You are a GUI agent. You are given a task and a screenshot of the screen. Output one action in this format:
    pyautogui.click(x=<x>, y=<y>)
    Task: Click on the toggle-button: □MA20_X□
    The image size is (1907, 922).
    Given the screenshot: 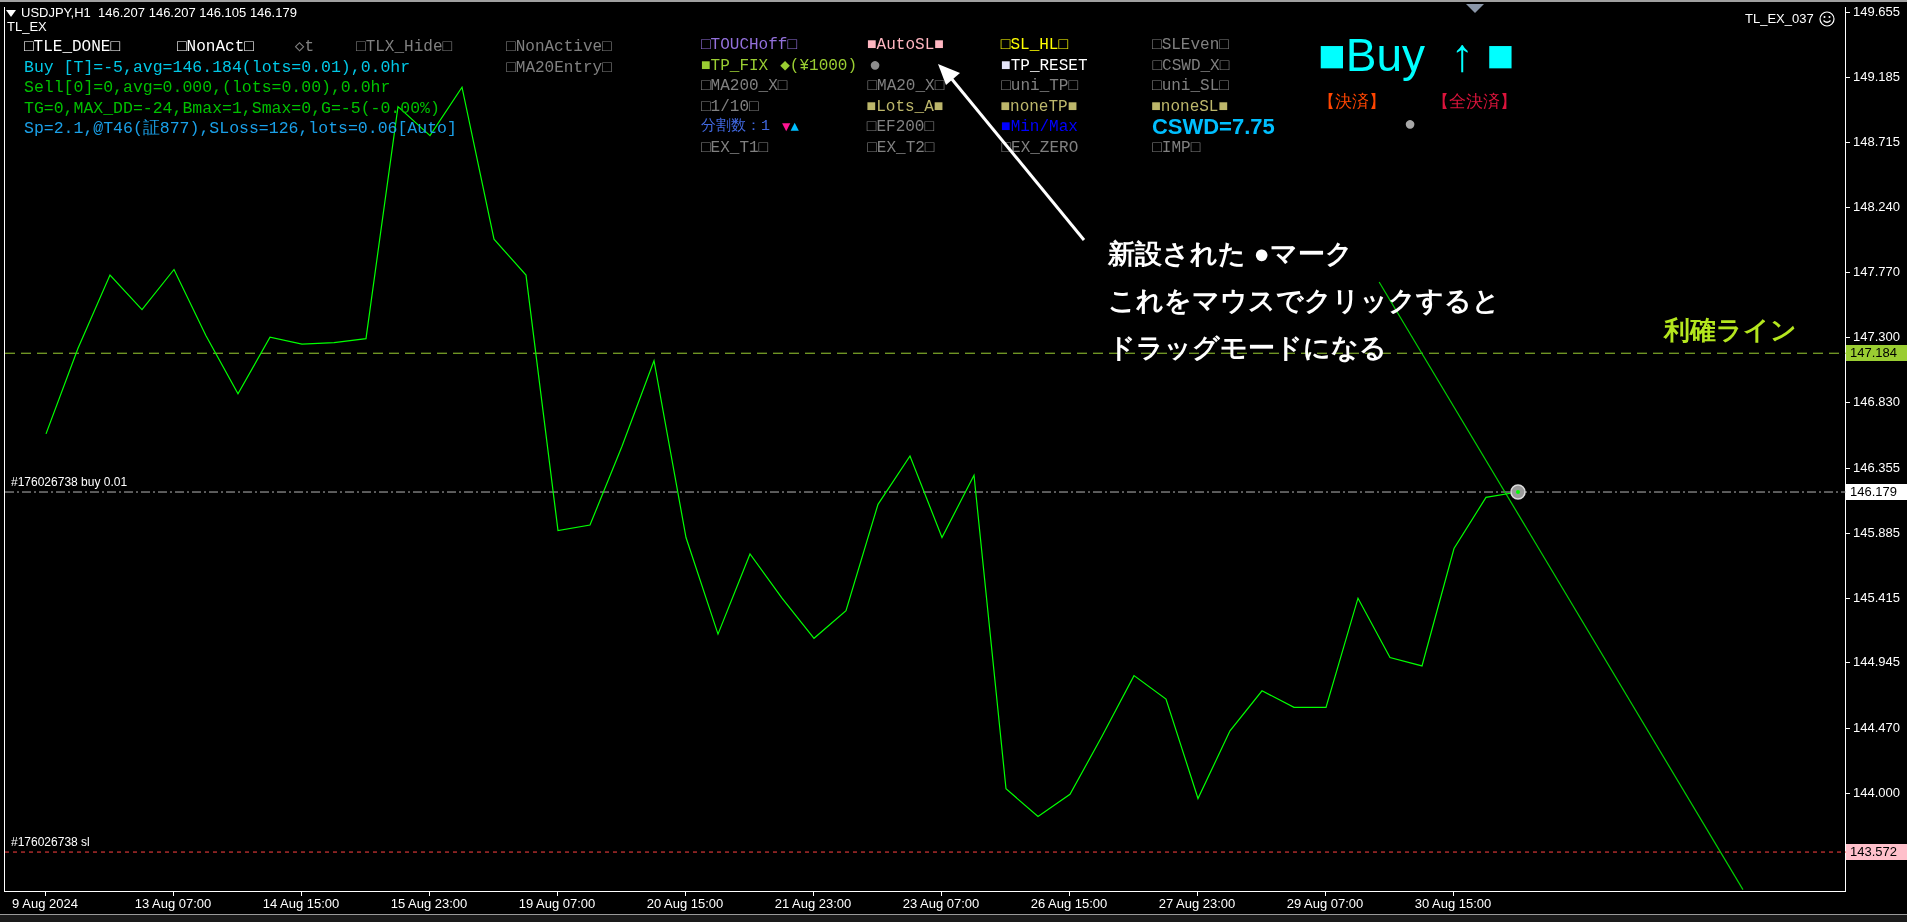 What is the action you would take?
    pyautogui.click(x=906, y=86)
    